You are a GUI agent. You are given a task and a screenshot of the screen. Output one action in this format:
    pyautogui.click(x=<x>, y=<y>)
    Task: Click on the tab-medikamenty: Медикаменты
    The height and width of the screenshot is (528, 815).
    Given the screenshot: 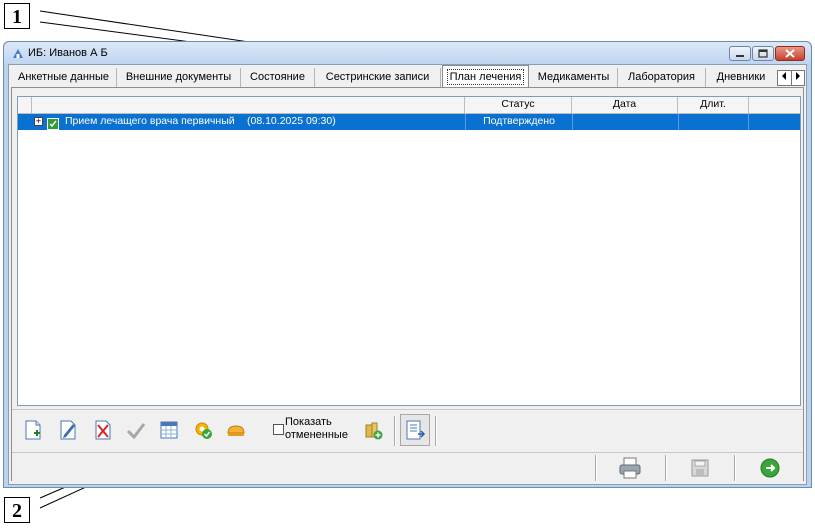 What is the action you would take?
    pyautogui.click(x=574, y=77)
    